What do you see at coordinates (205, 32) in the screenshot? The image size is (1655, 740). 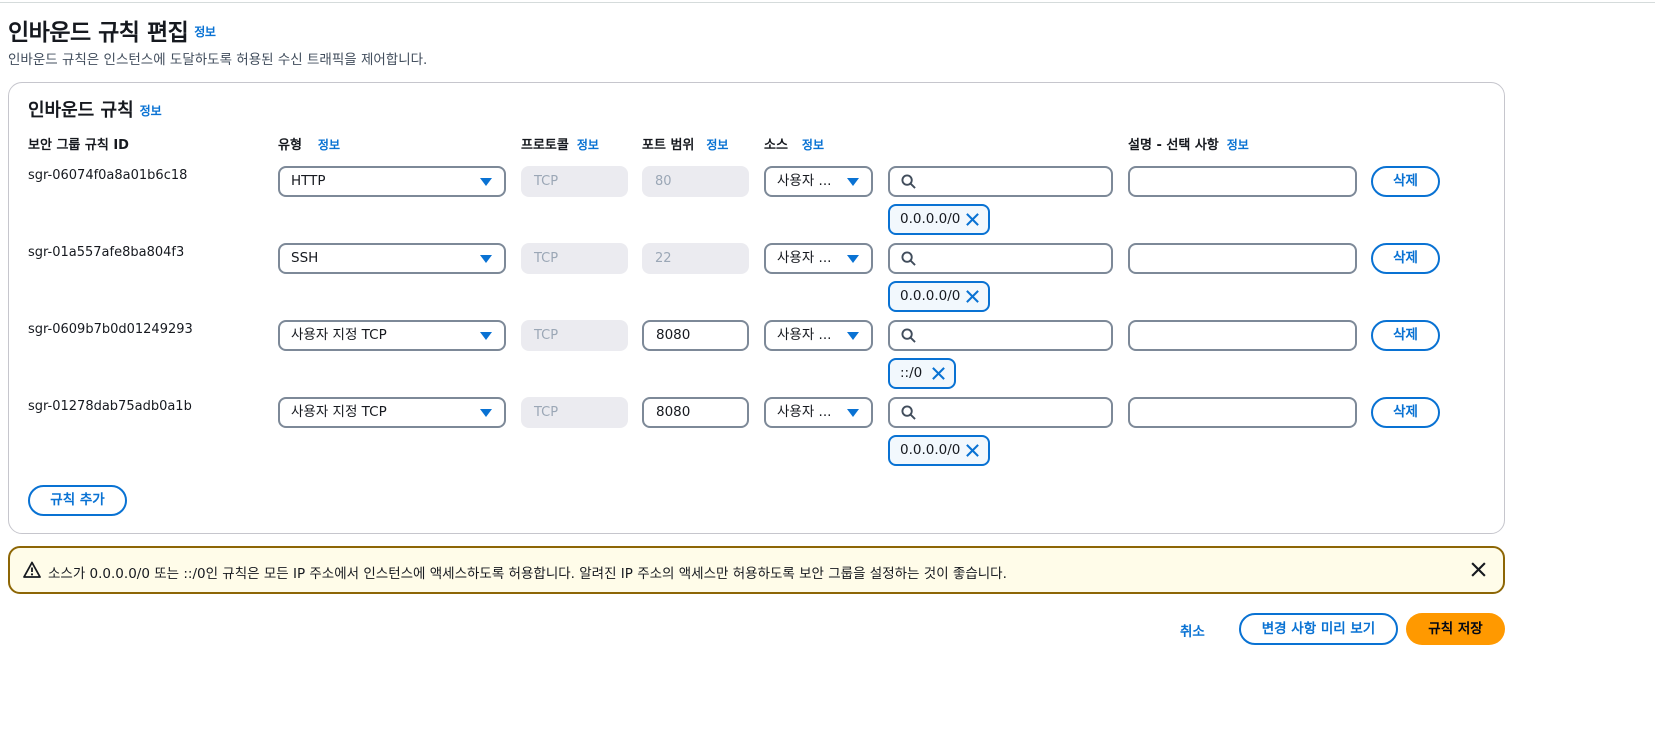 I see `page-info-link: 정보` at bounding box center [205, 32].